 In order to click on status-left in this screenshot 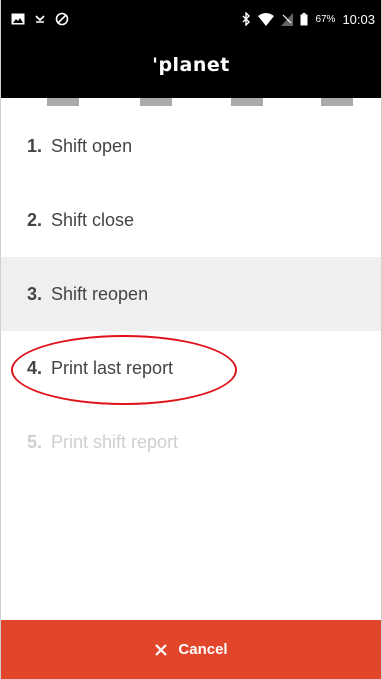, I will do `click(40, 19)`.